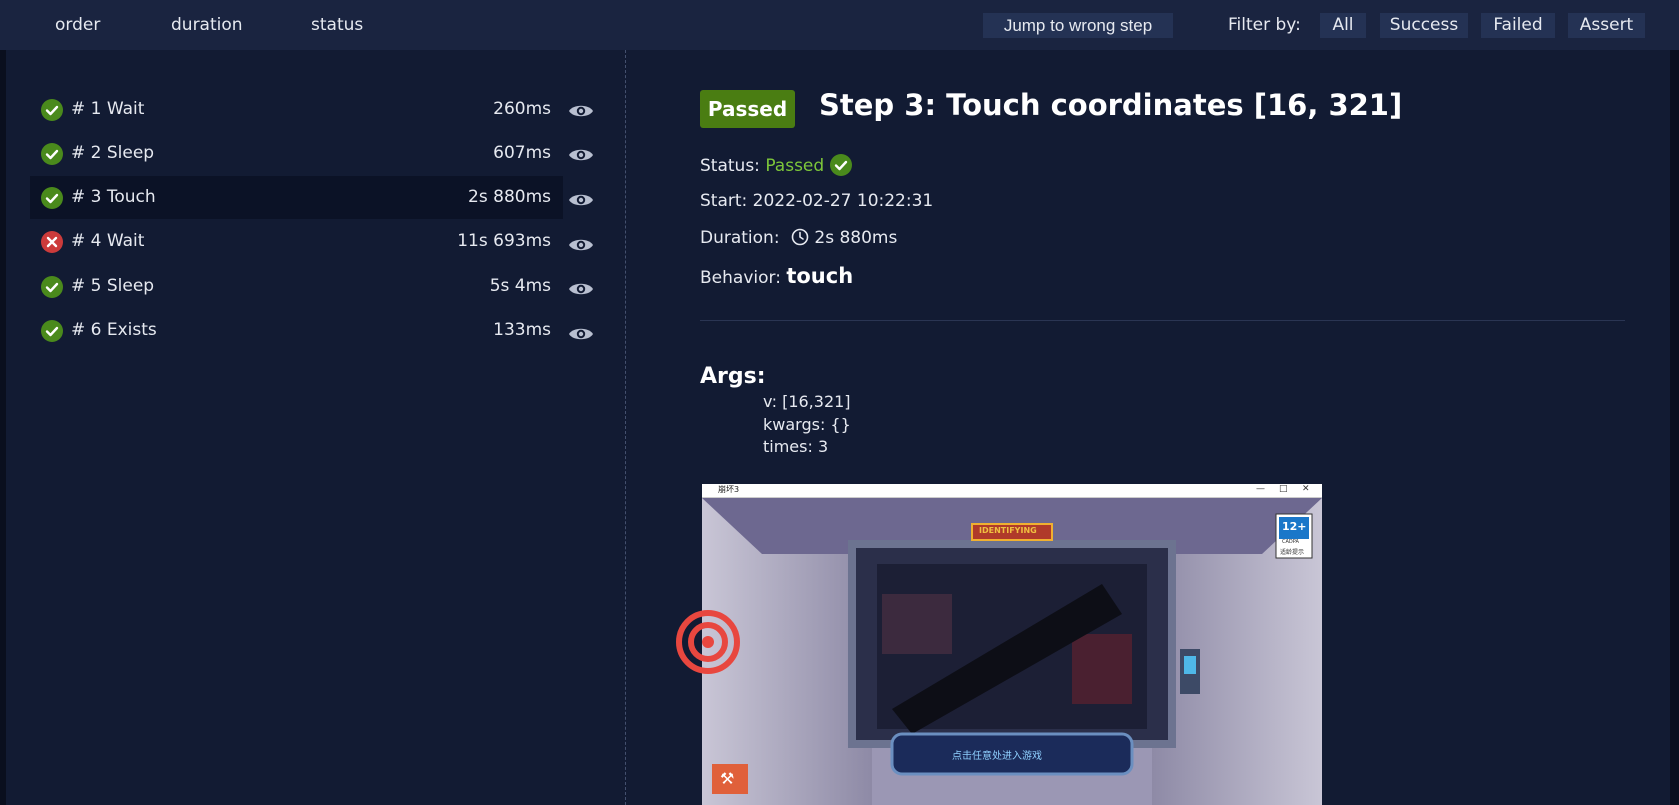  What do you see at coordinates (740, 238) in the screenshot?
I see `duration-label: Duration:` at bounding box center [740, 238].